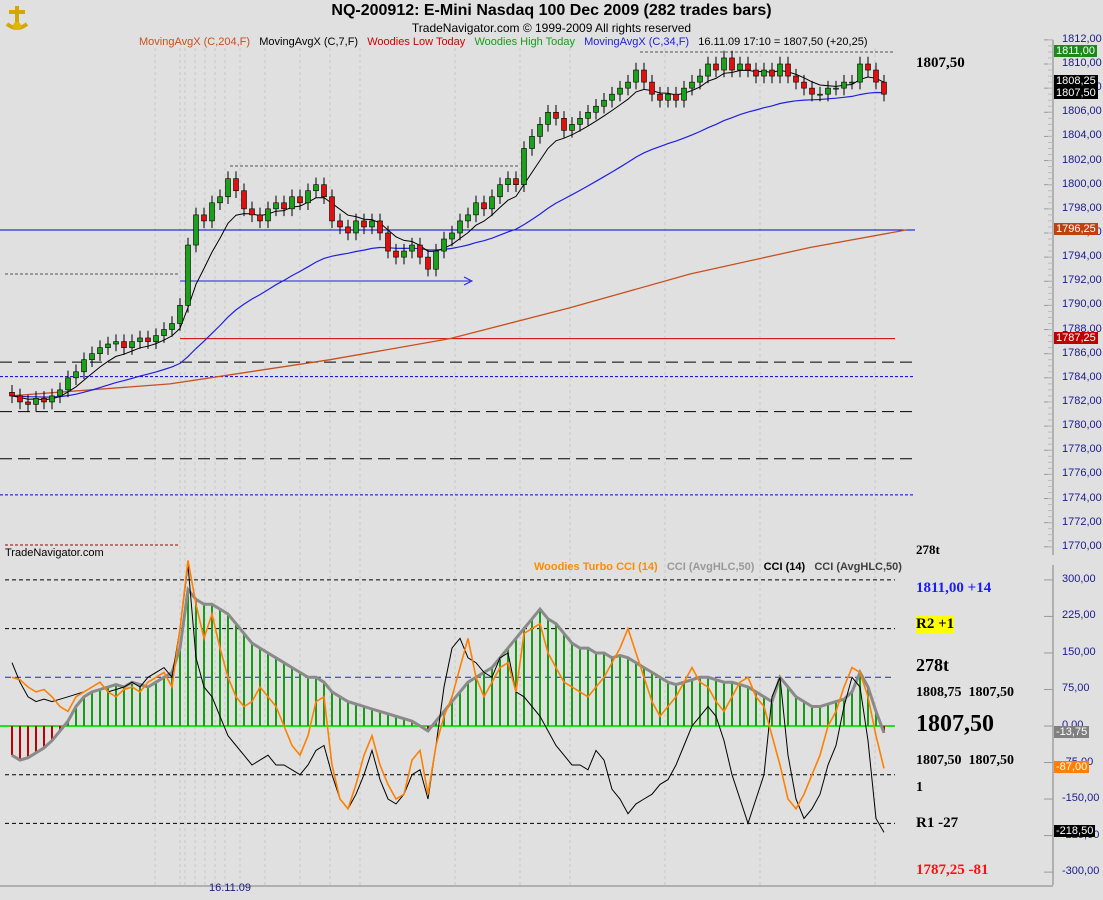 The width and height of the screenshot is (1103, 900). Describe the element at coordinates (939, 692) in the screenshot. I see `high-value: 1808,75` at that location.